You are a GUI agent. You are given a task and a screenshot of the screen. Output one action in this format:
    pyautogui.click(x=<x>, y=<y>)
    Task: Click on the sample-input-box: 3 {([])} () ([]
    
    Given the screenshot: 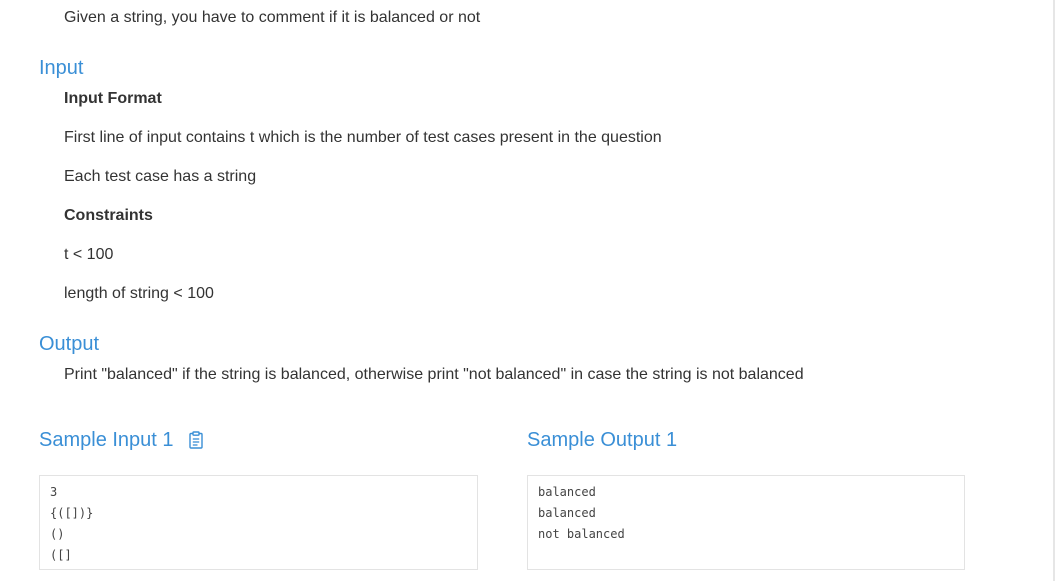 What is the action you would take?
    pyautogui.click(x=258, y=522)
    